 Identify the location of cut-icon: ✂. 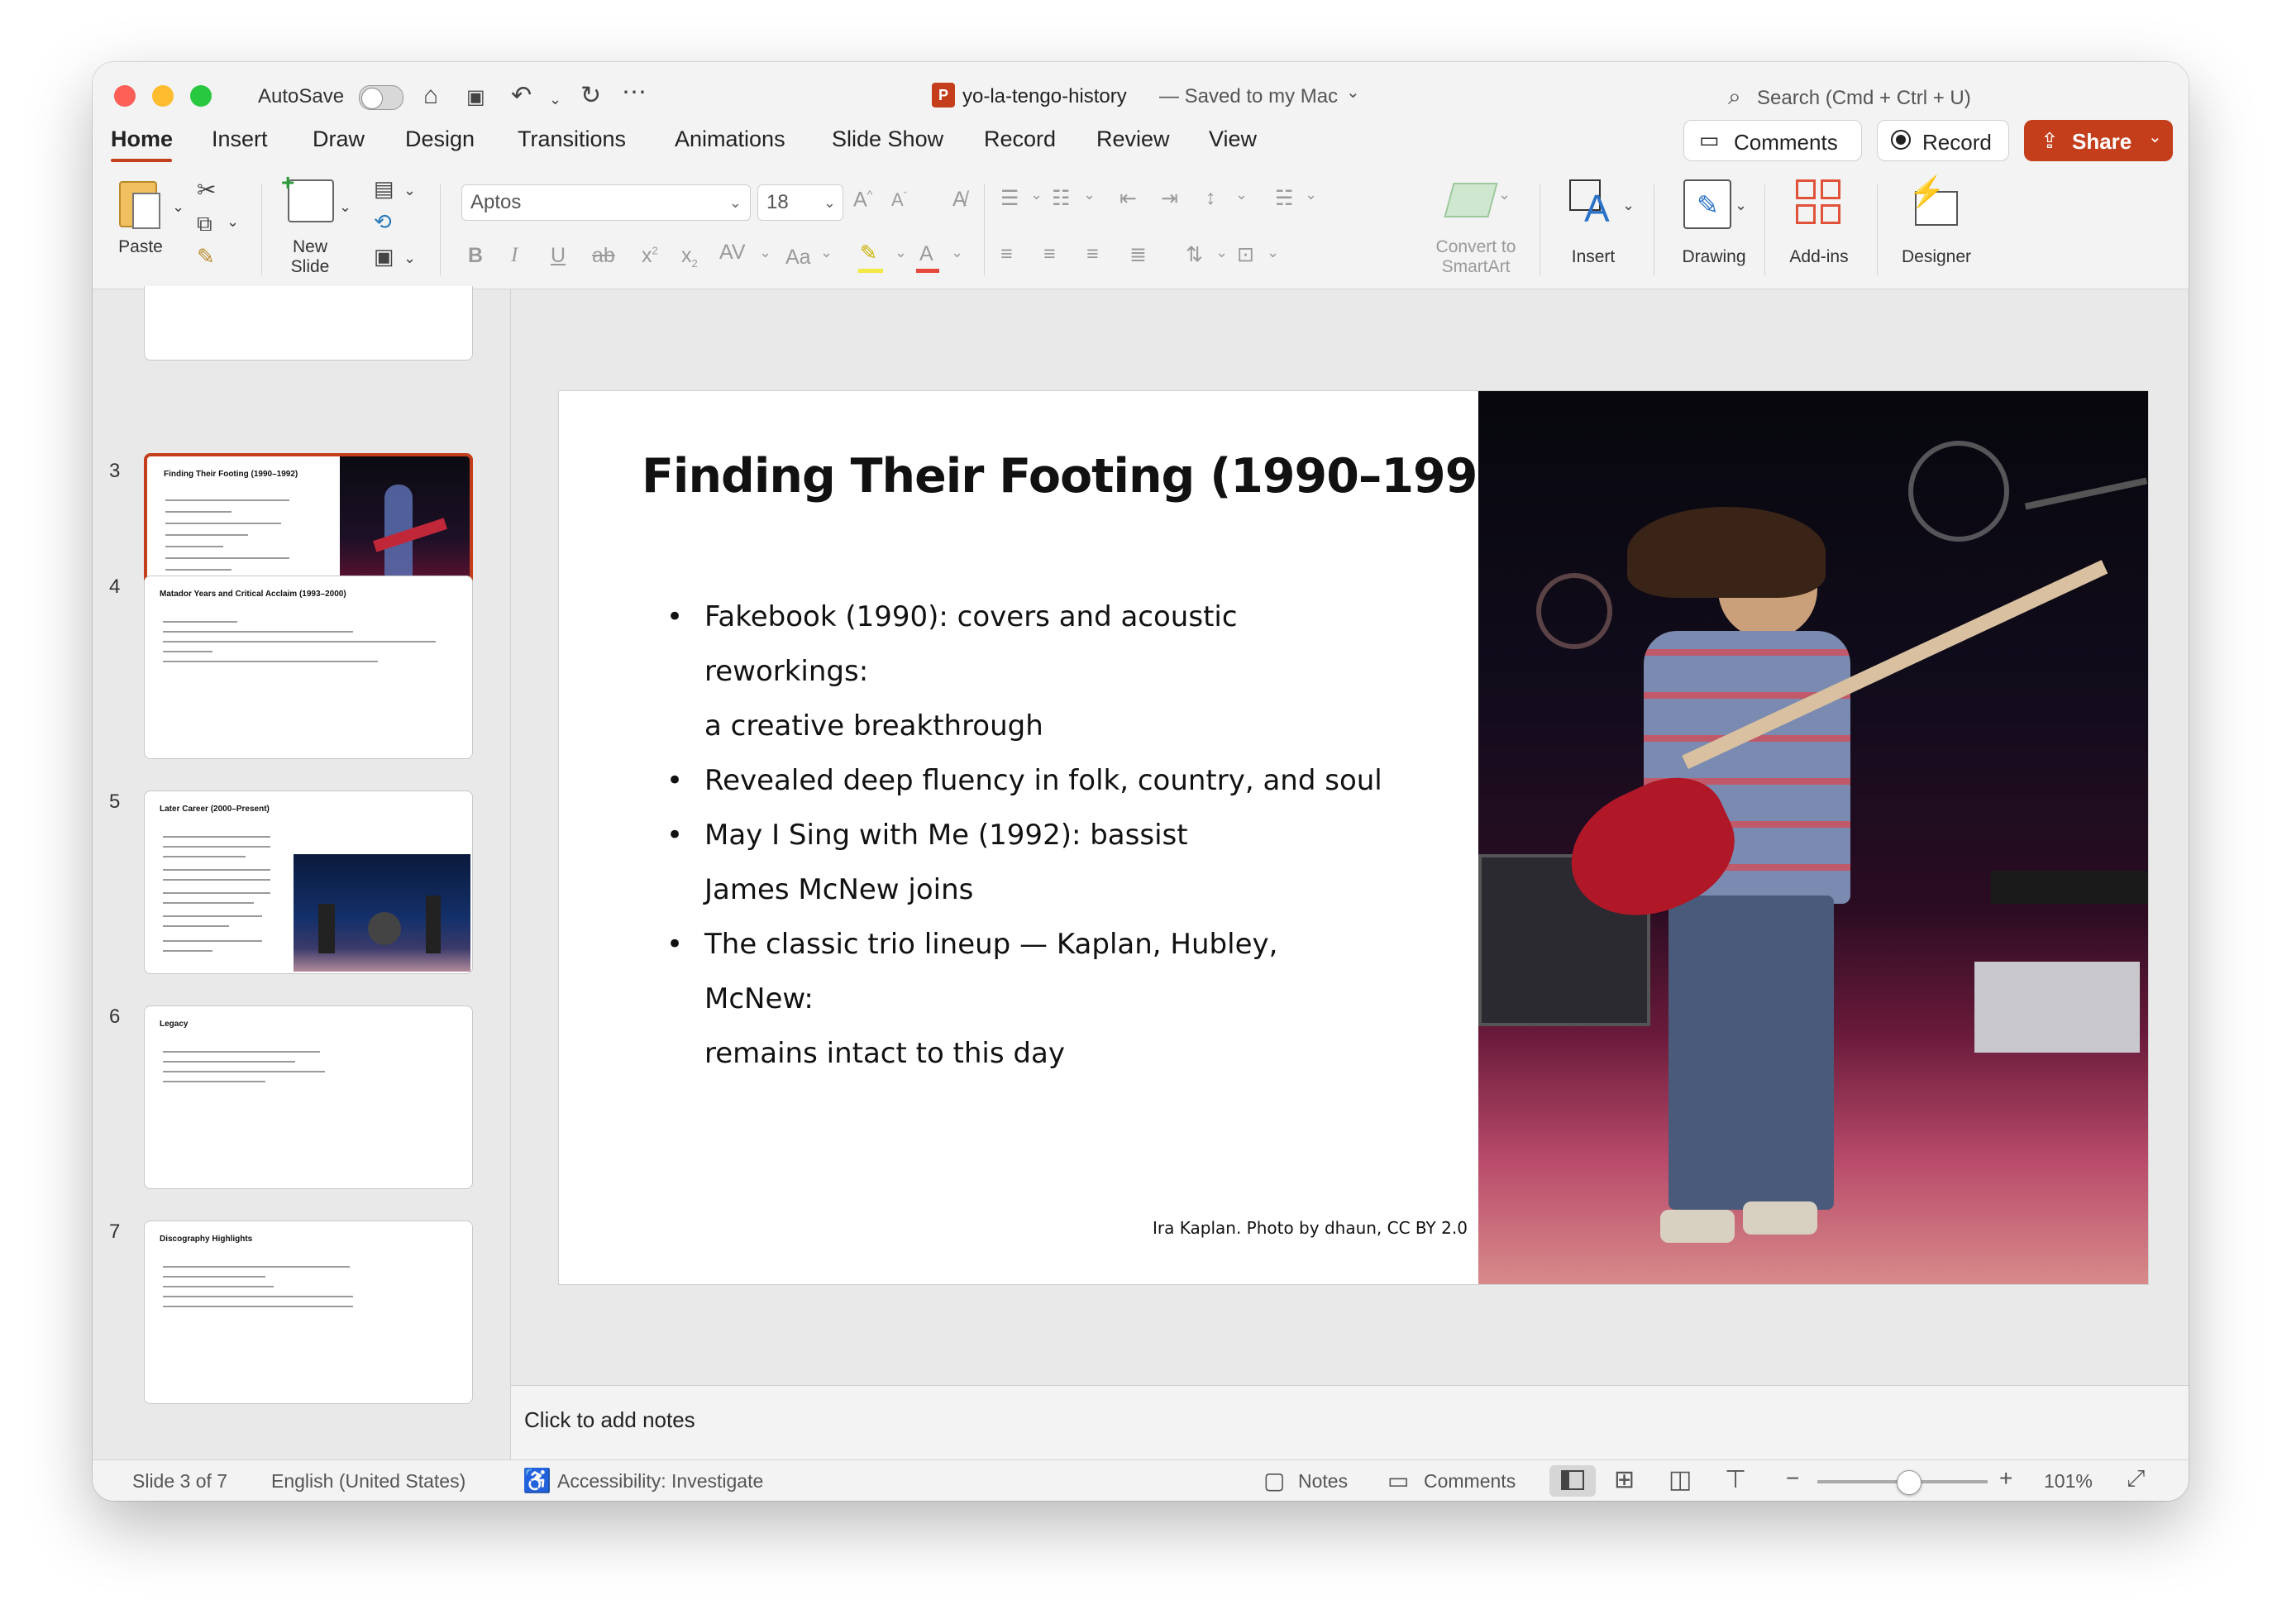
(206, 191).